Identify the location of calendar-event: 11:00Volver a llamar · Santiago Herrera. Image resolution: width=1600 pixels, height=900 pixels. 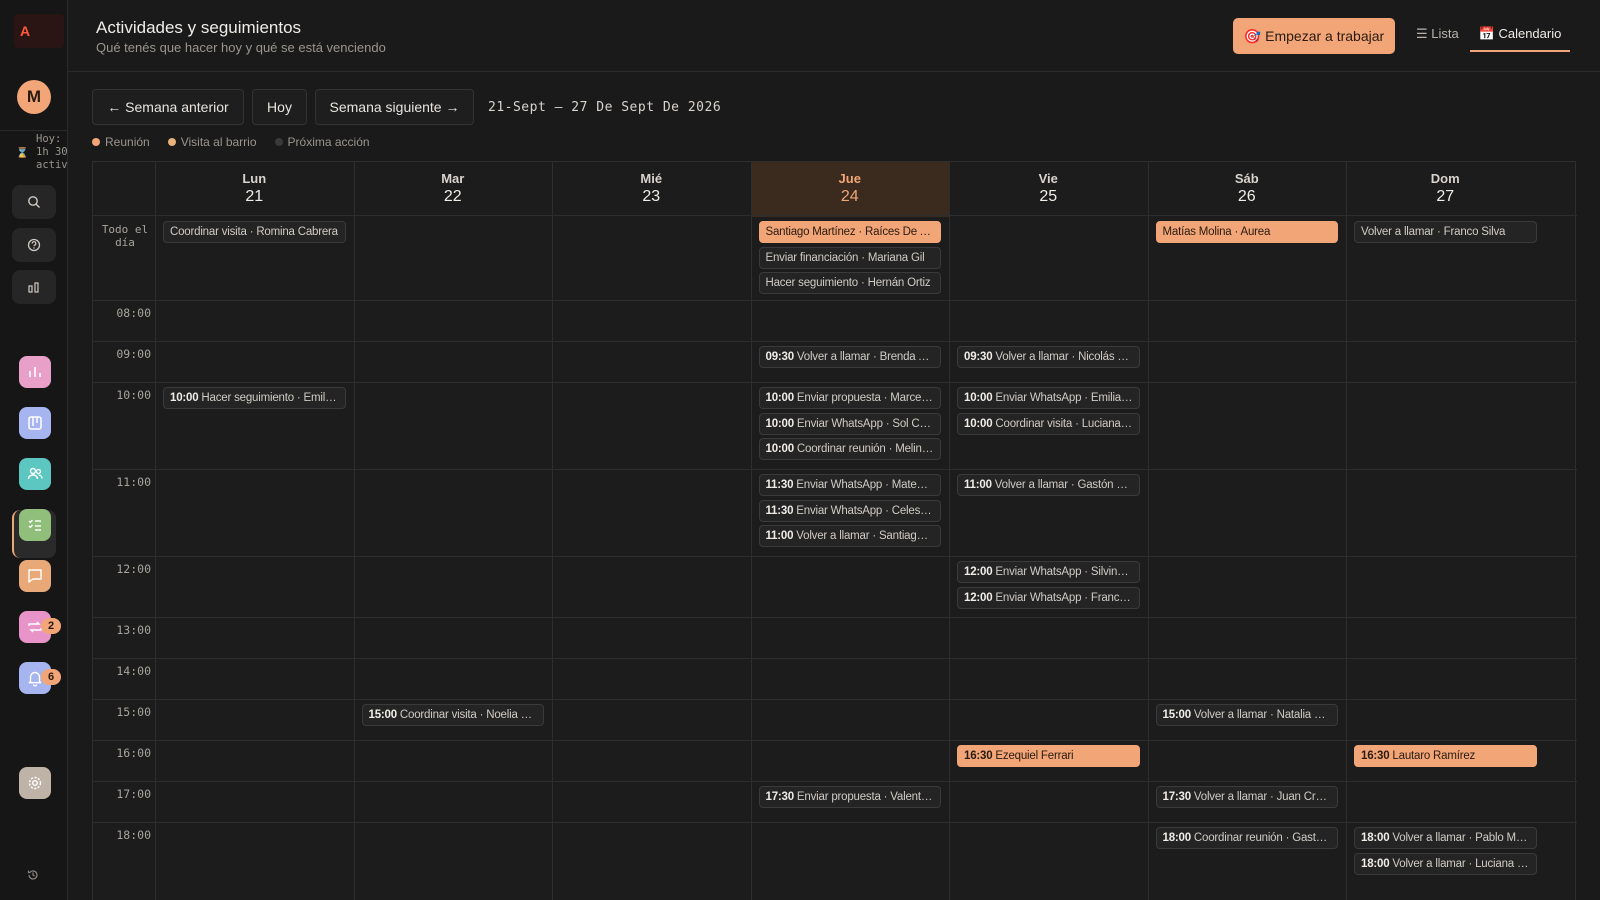
(849, 536).